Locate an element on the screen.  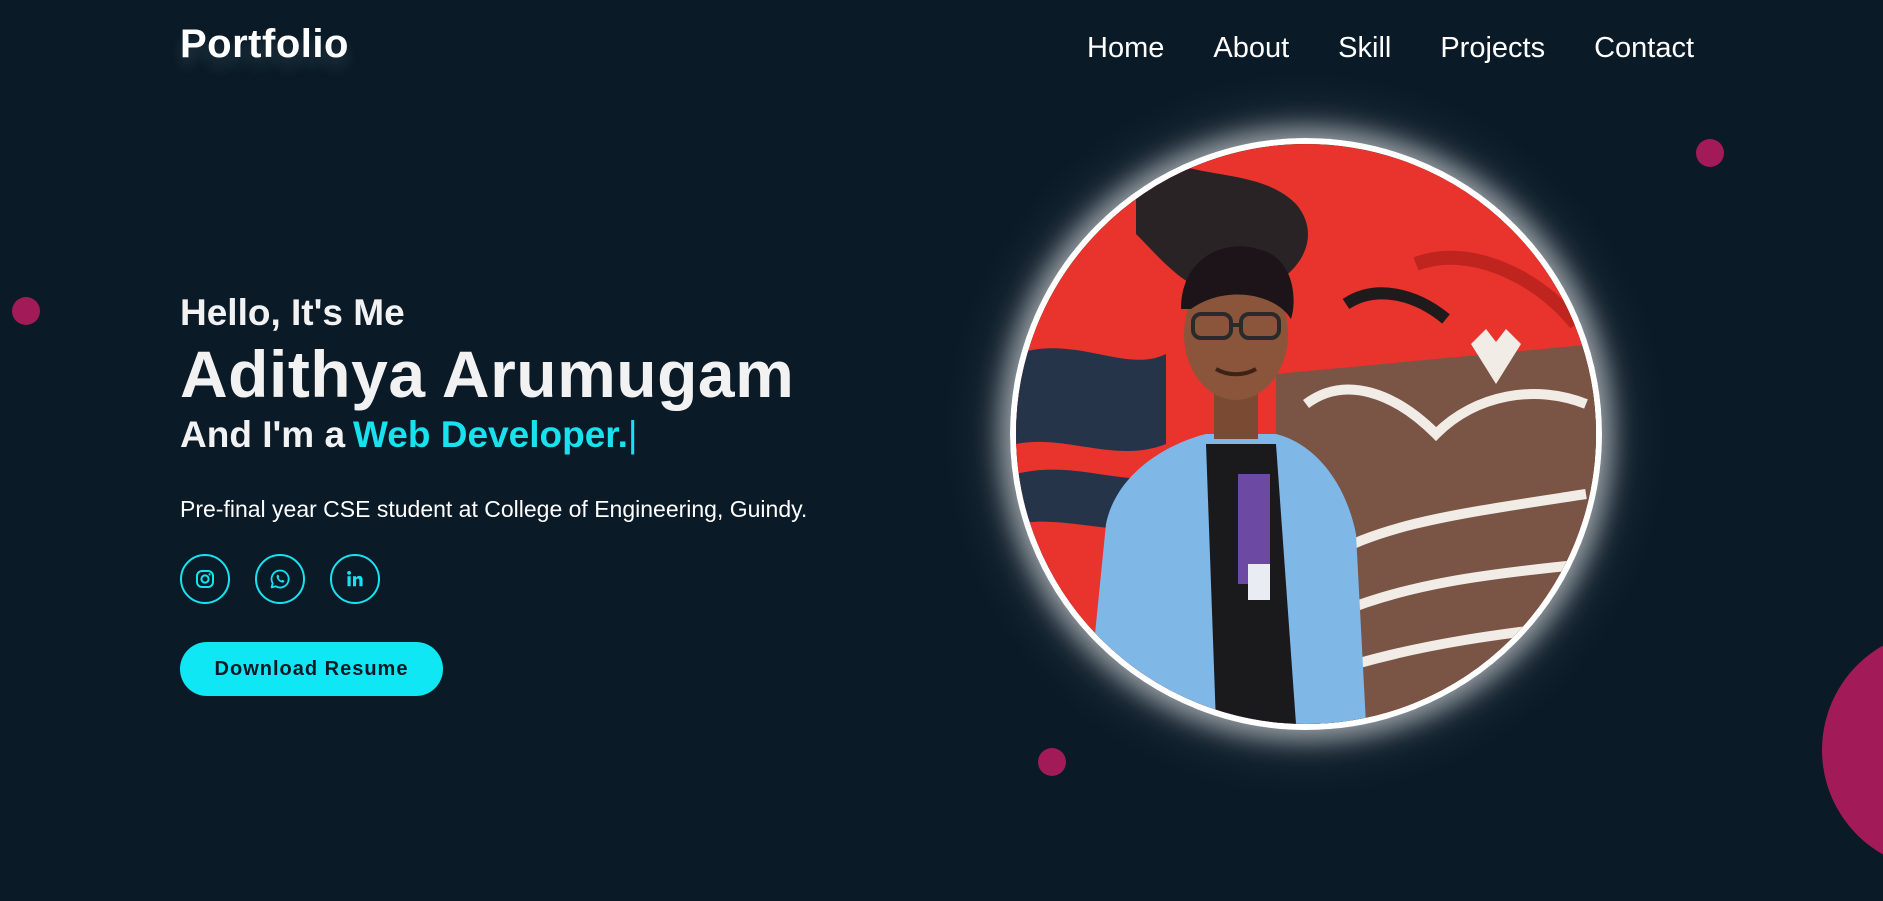
role-typed-text: Web Developer. is located at coordinates (490, 434).